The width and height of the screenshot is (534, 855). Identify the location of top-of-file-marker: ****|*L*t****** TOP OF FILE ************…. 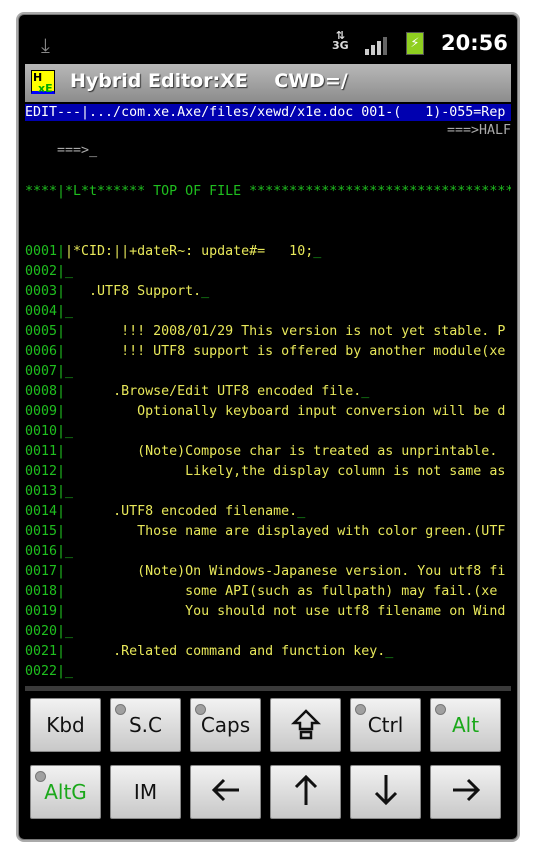
(268, 191).